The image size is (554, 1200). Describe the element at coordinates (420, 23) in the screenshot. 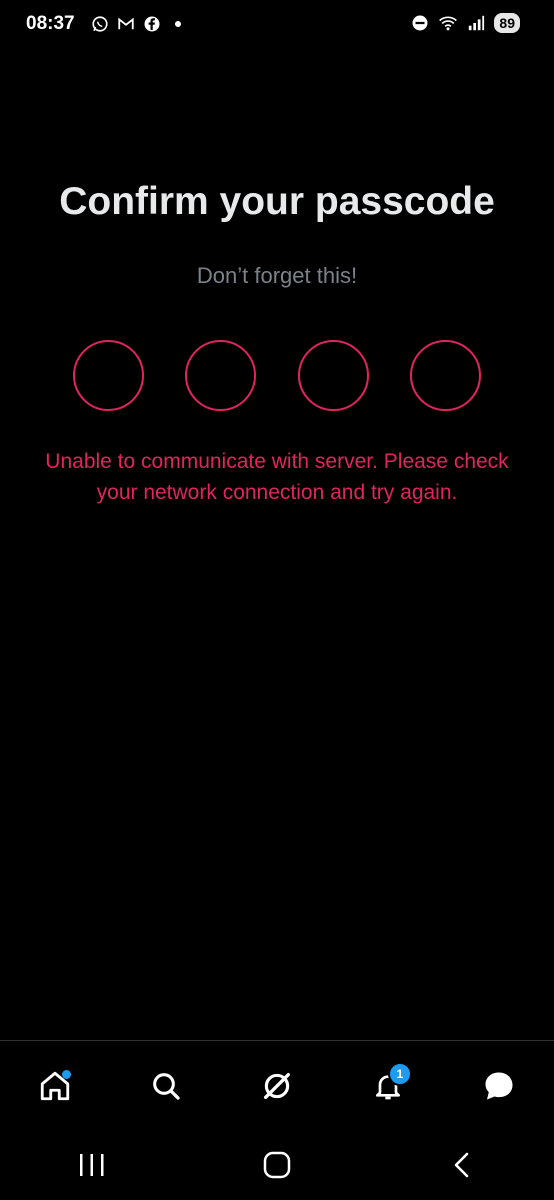

I see `dnd-icon` at that location.